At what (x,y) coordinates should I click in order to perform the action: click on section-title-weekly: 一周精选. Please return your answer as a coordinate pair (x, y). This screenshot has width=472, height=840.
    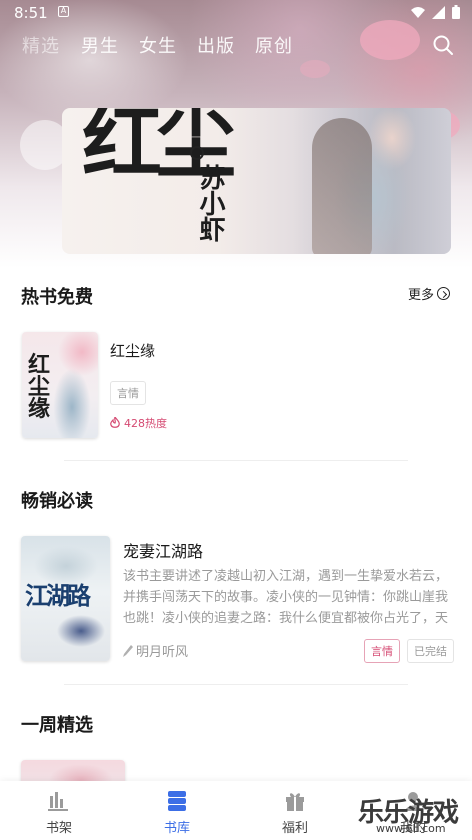
    Looking at the image, I should click on (57, 725).